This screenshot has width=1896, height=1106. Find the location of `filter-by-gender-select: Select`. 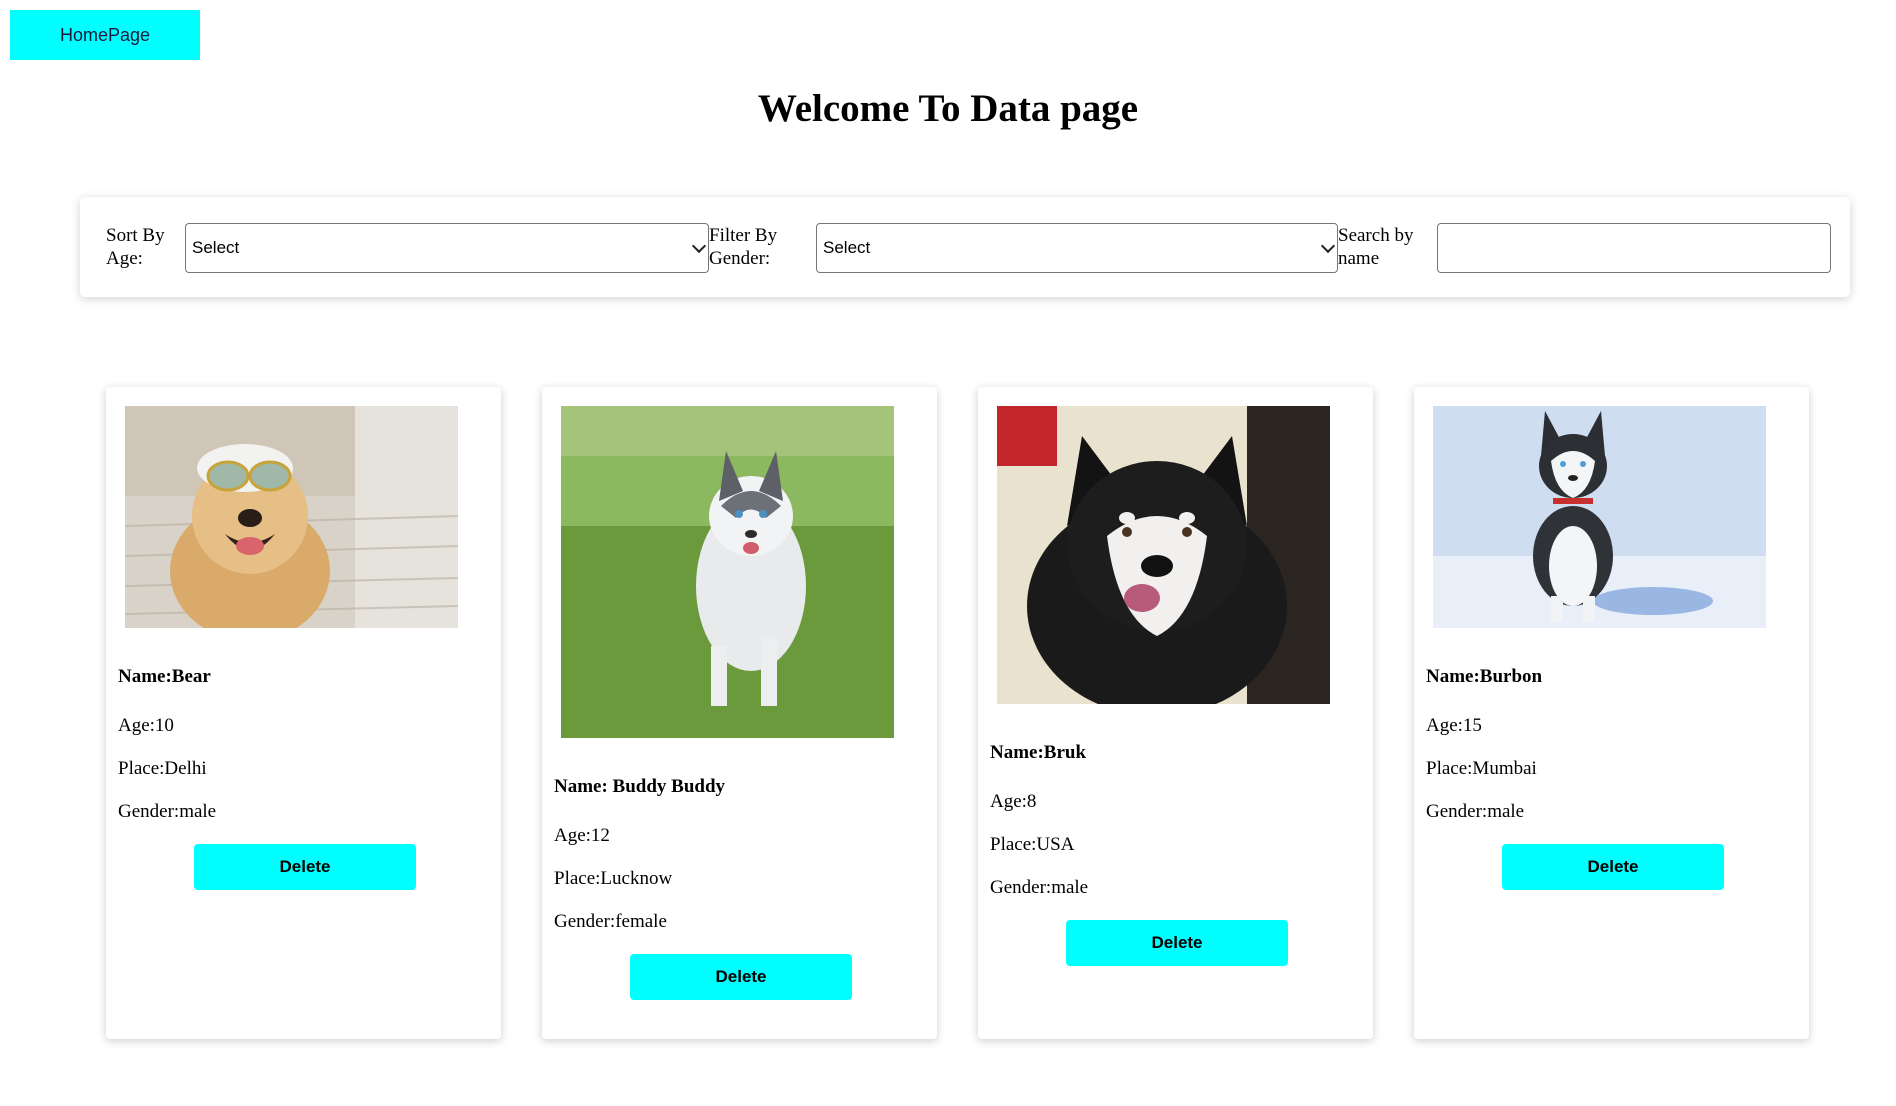

filter-by-gender-select: Select is located at coordinates (1077, 248).